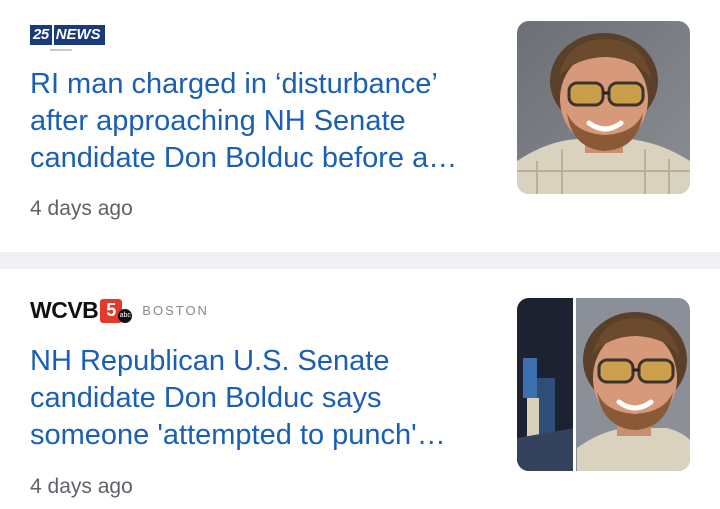 Image resolution: width=720 pixels, height=509 pixels. What do you see at coordinates (360, 260) in the screenshot?
I see `card-divider` at bounding box center [360, 260].